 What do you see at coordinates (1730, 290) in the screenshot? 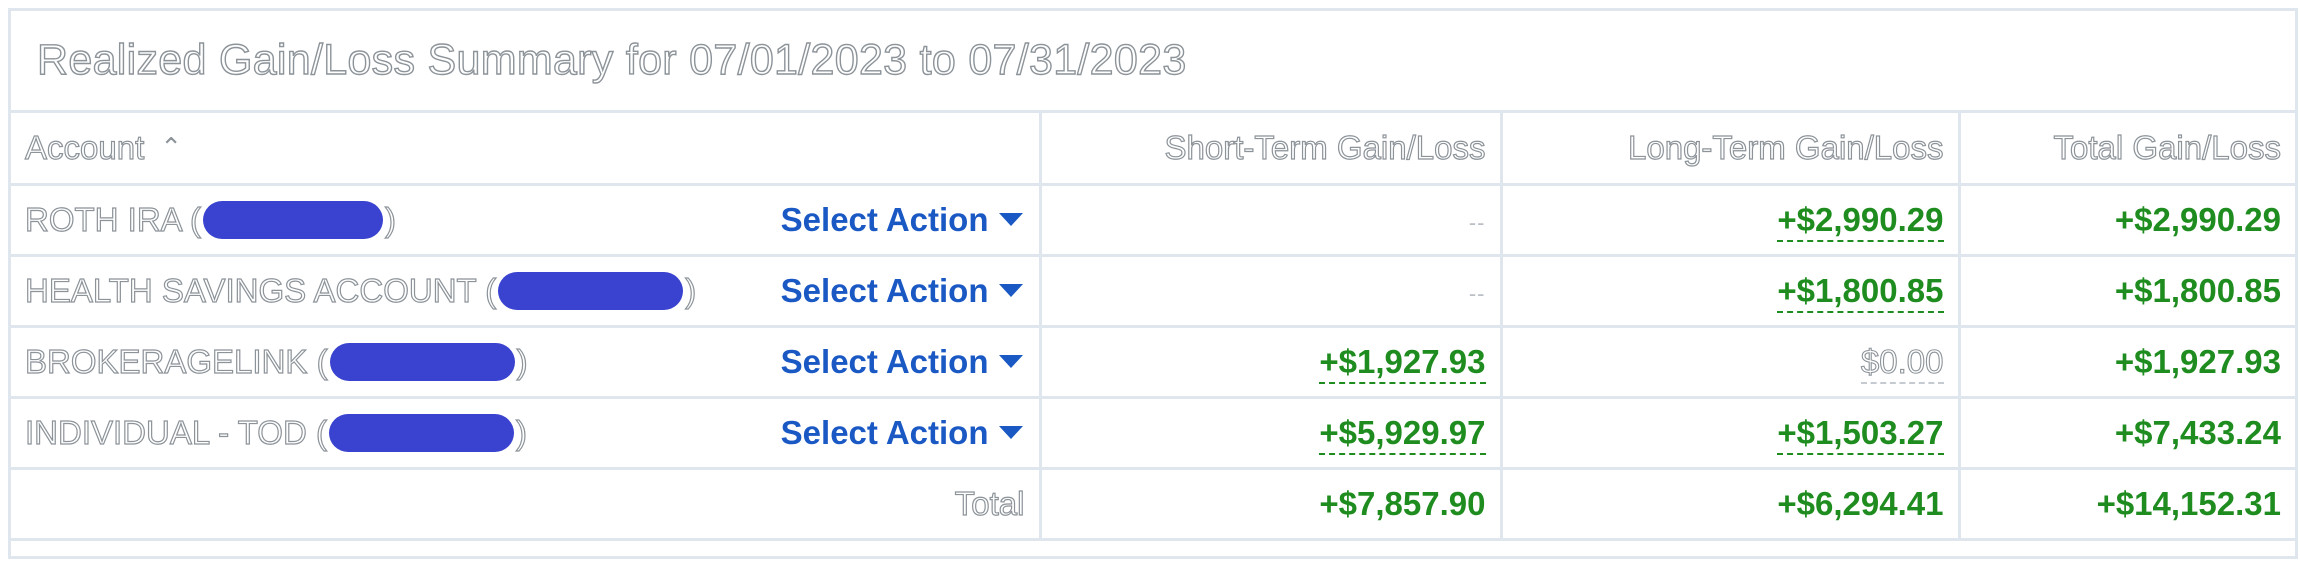
I see `long-term-cell: +$1,800.85` at bounding box center [1730, 290].